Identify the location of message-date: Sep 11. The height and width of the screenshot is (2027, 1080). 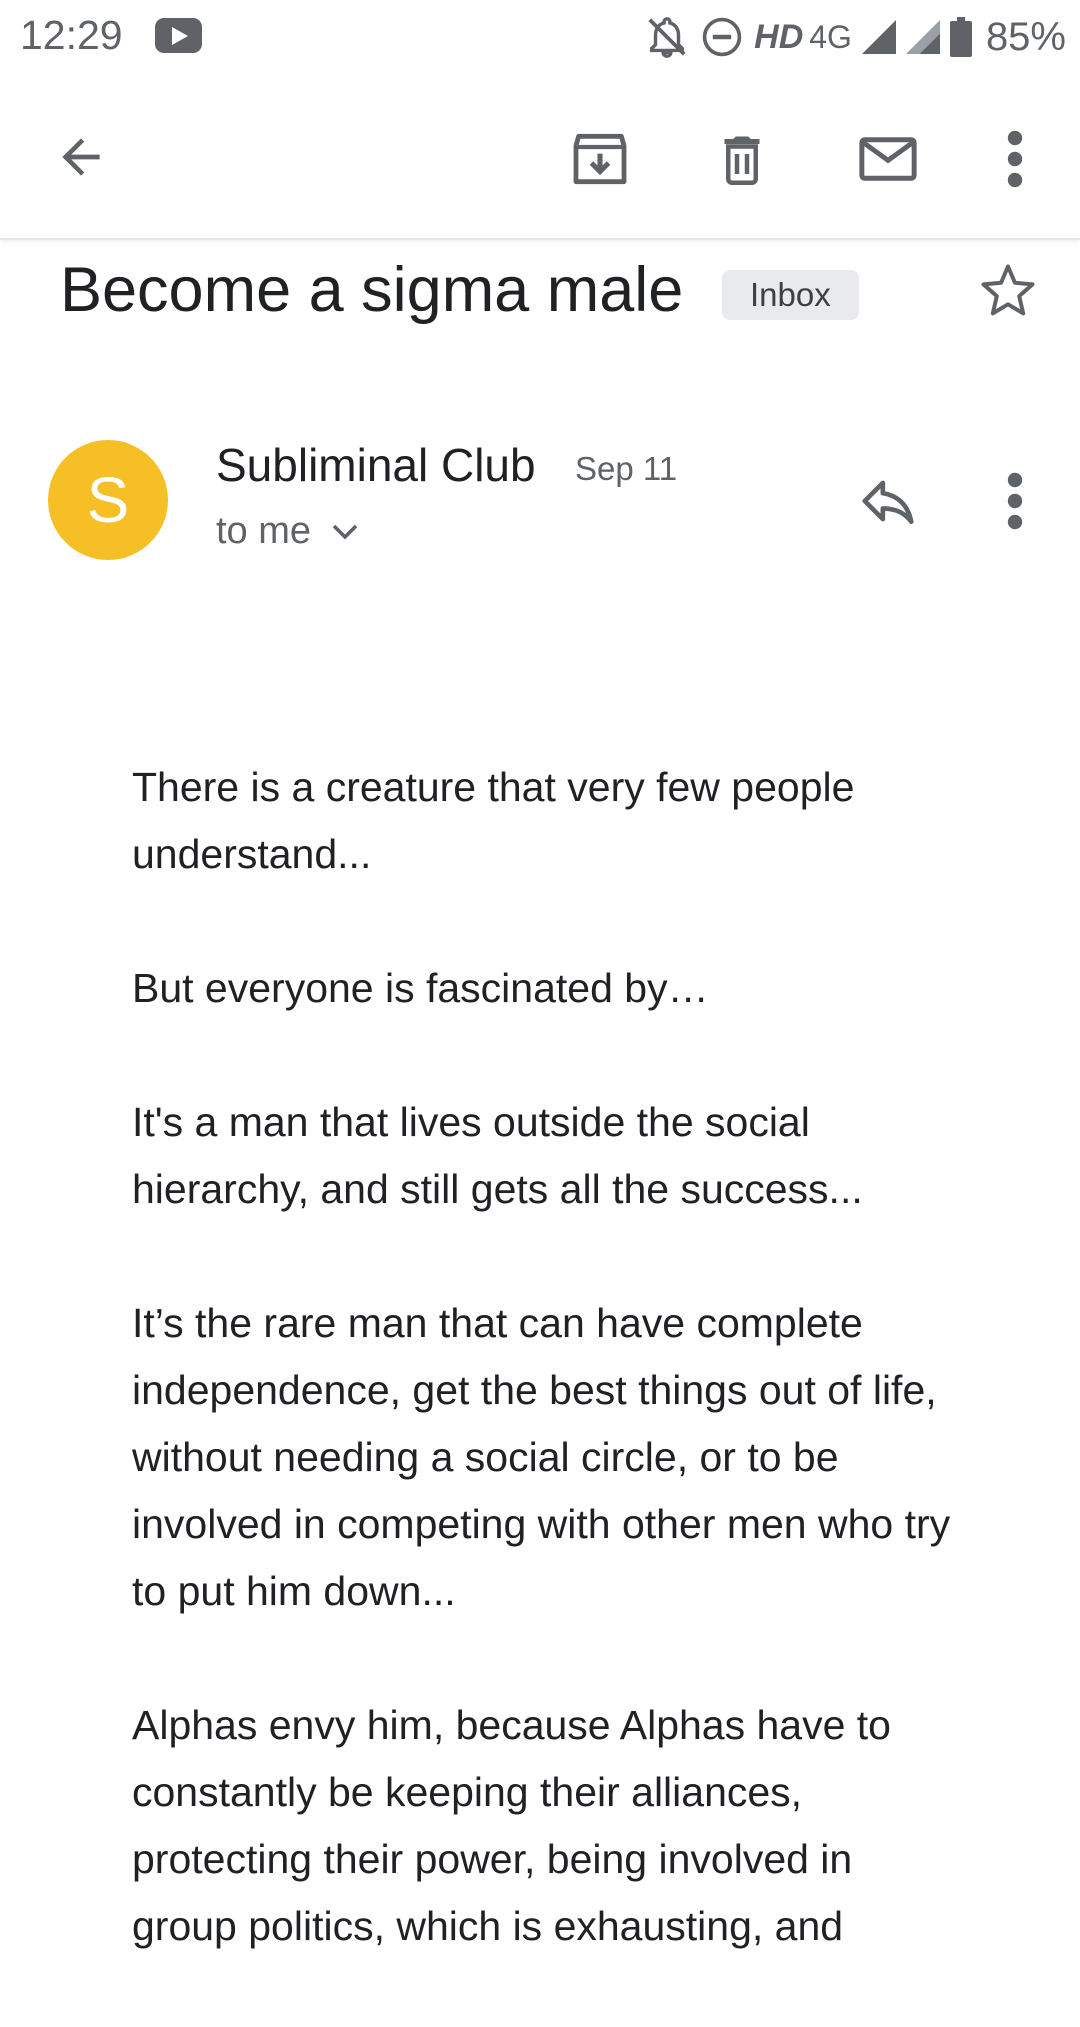
(626, 468).